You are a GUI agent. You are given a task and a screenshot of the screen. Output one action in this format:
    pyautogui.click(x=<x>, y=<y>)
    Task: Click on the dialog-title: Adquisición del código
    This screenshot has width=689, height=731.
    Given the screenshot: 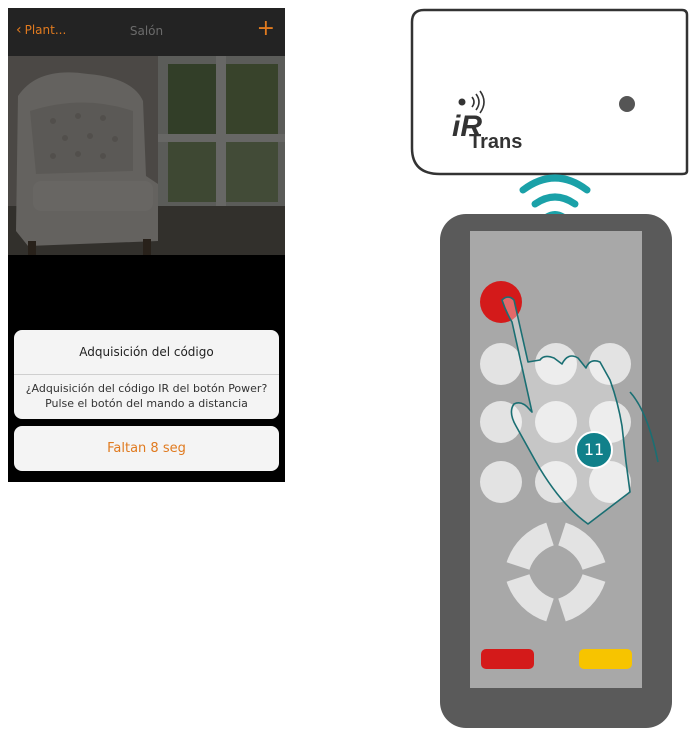 What is the action you would take?
    pyautogui.click(x=146, y=352)
    